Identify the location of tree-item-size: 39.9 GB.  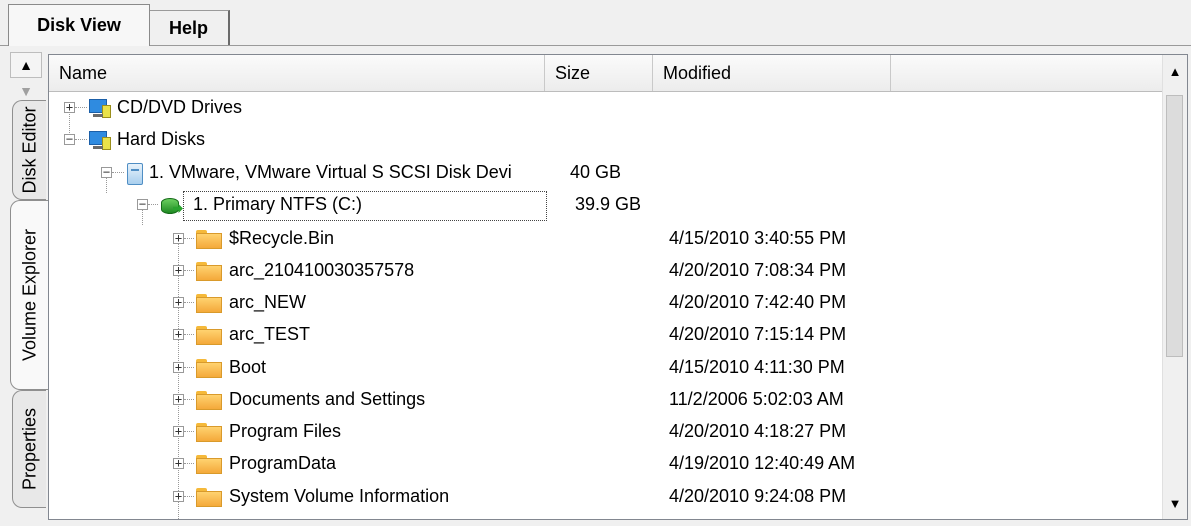
(607, 204).